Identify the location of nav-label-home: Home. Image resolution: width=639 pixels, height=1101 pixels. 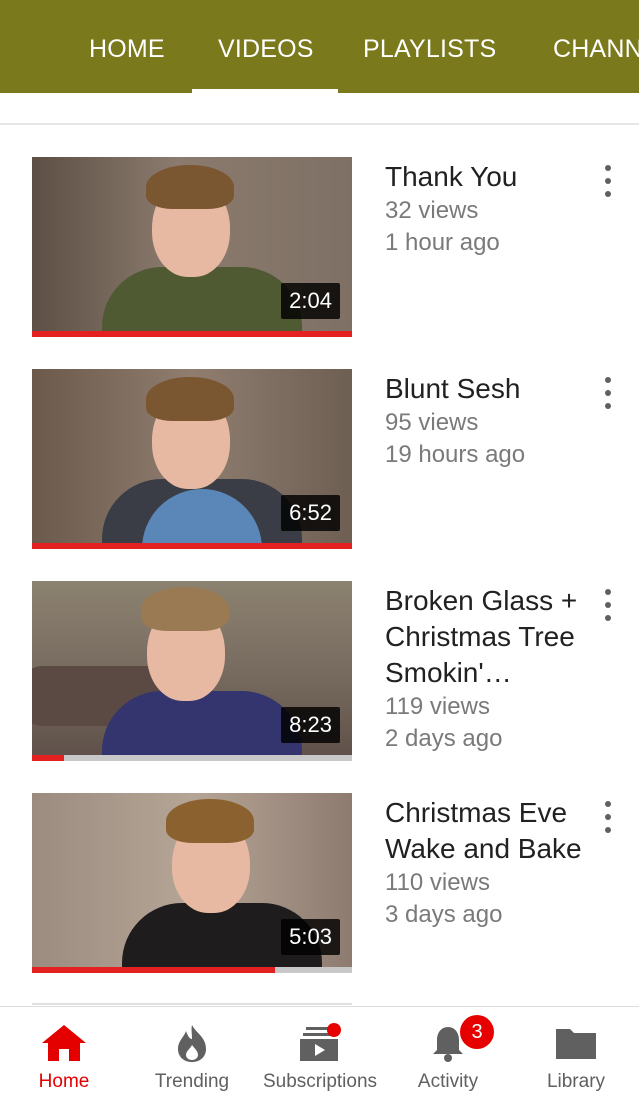
(64, 1081).